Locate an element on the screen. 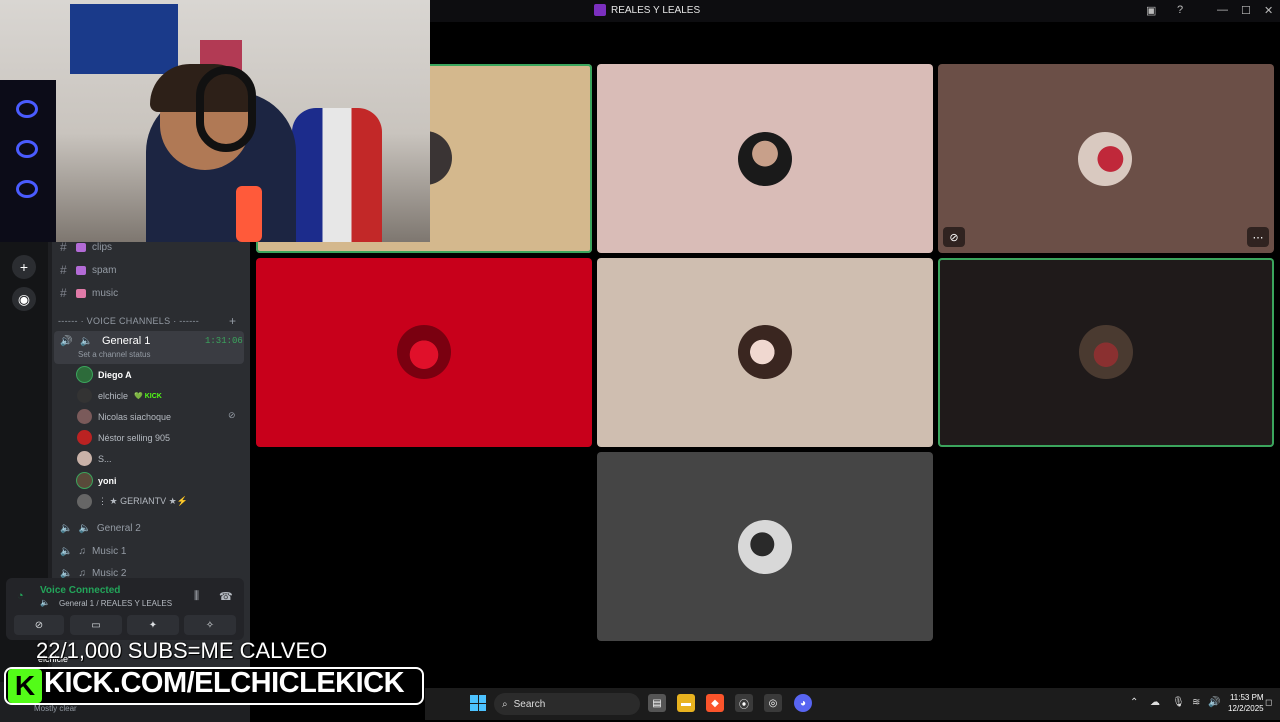  tray-app-icon: ☁ is located at coordinates (1155, 702).